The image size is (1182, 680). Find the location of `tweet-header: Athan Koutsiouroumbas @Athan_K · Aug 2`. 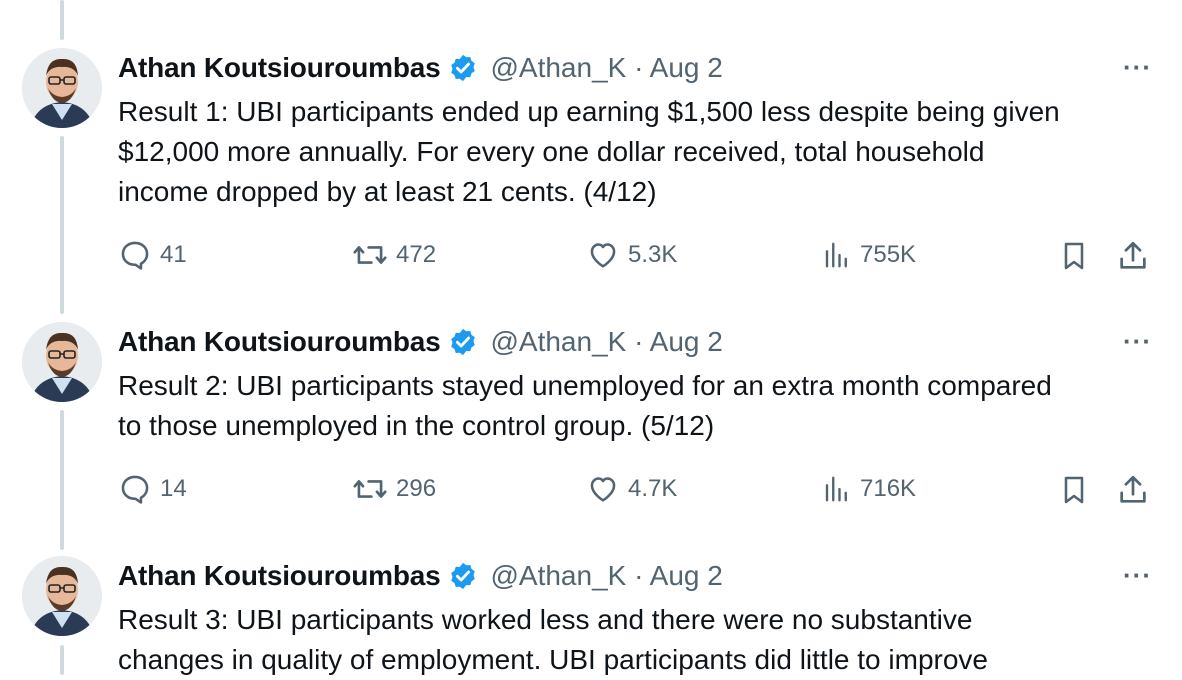

tweet-header: Athan Koutsiouroumbas @Athan_K · Aug 2 is located at coordinates (650, 576).